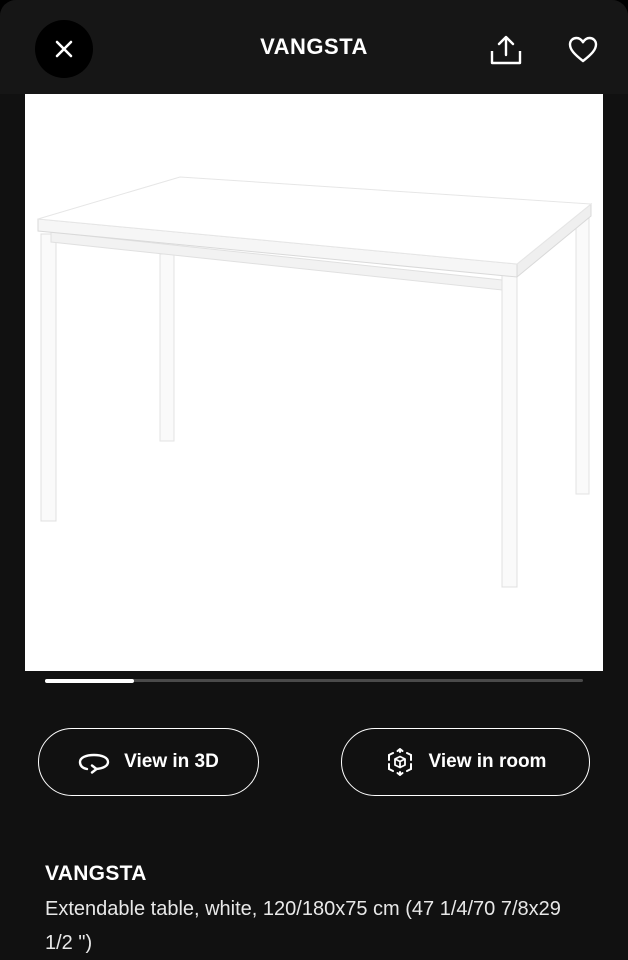 The image size is (628, 960). I want to click on favorite-button, so click(583, 50).